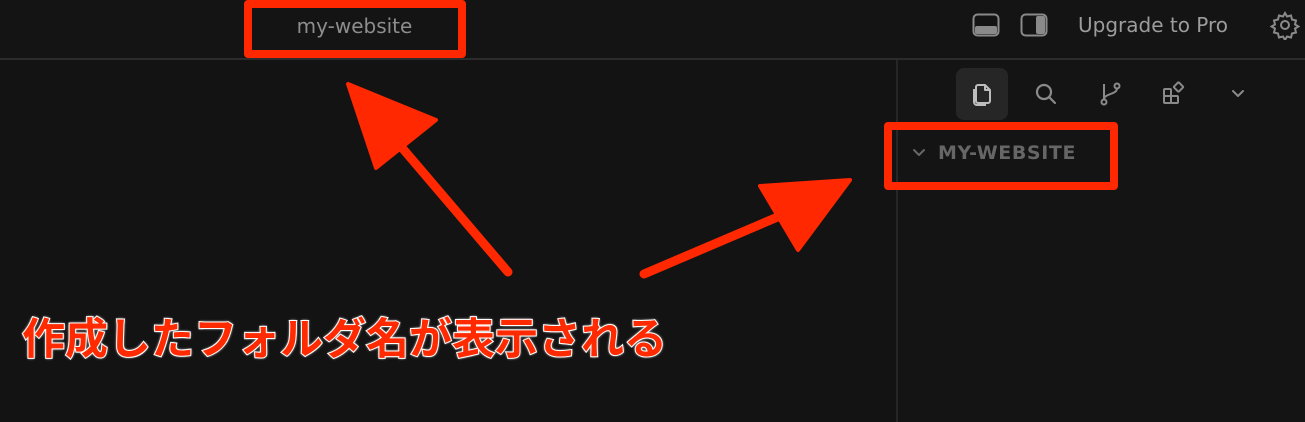 Image resolution: width=1305 pixels, height=422 pixels. Describe the element at coordinates (1174, 94) in the screenshot. I see `extensions-icon` at that location.